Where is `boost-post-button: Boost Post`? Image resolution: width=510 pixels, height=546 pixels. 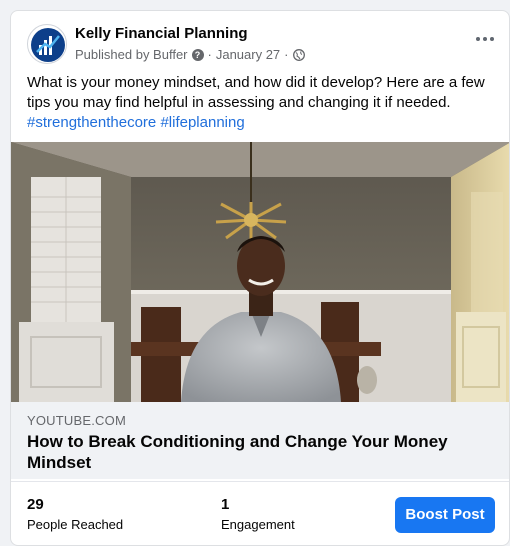
boost-post-button: Boost Post is located at coordinates (445, 515).